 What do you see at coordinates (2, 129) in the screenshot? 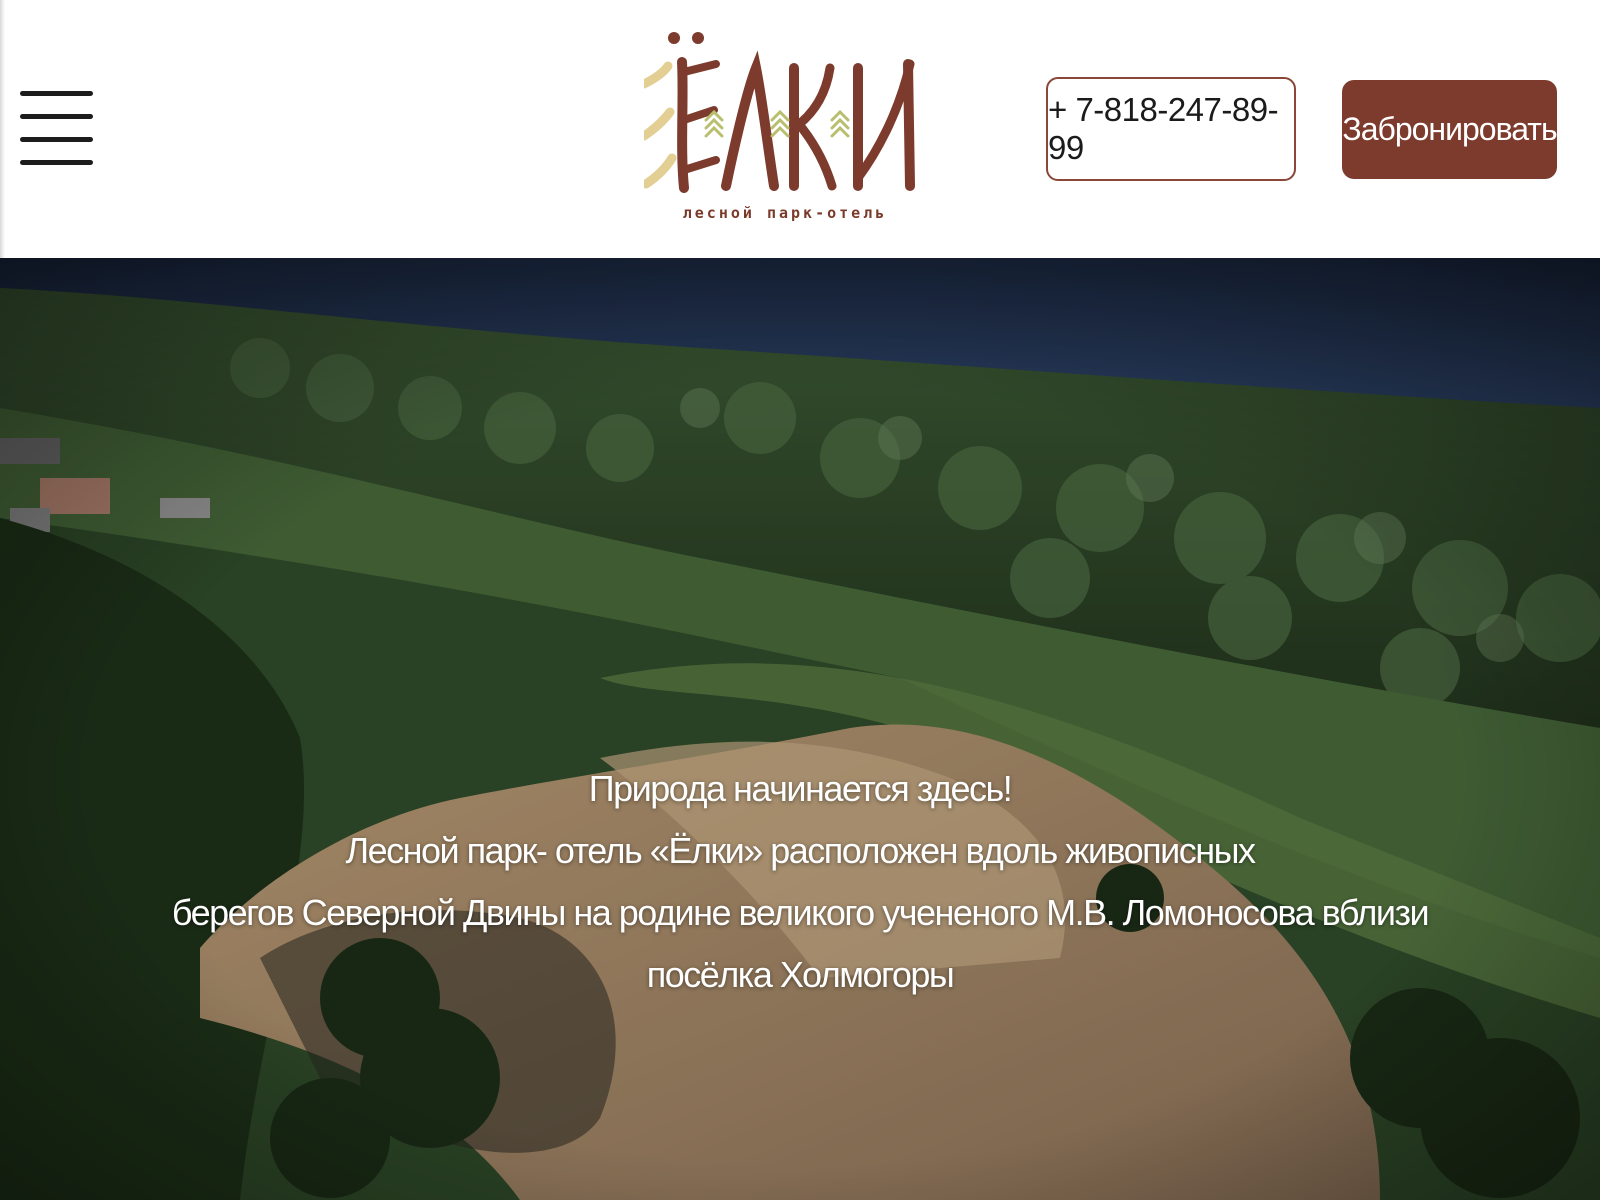
I see `edge-shadow` at bounding box center [2, 129].